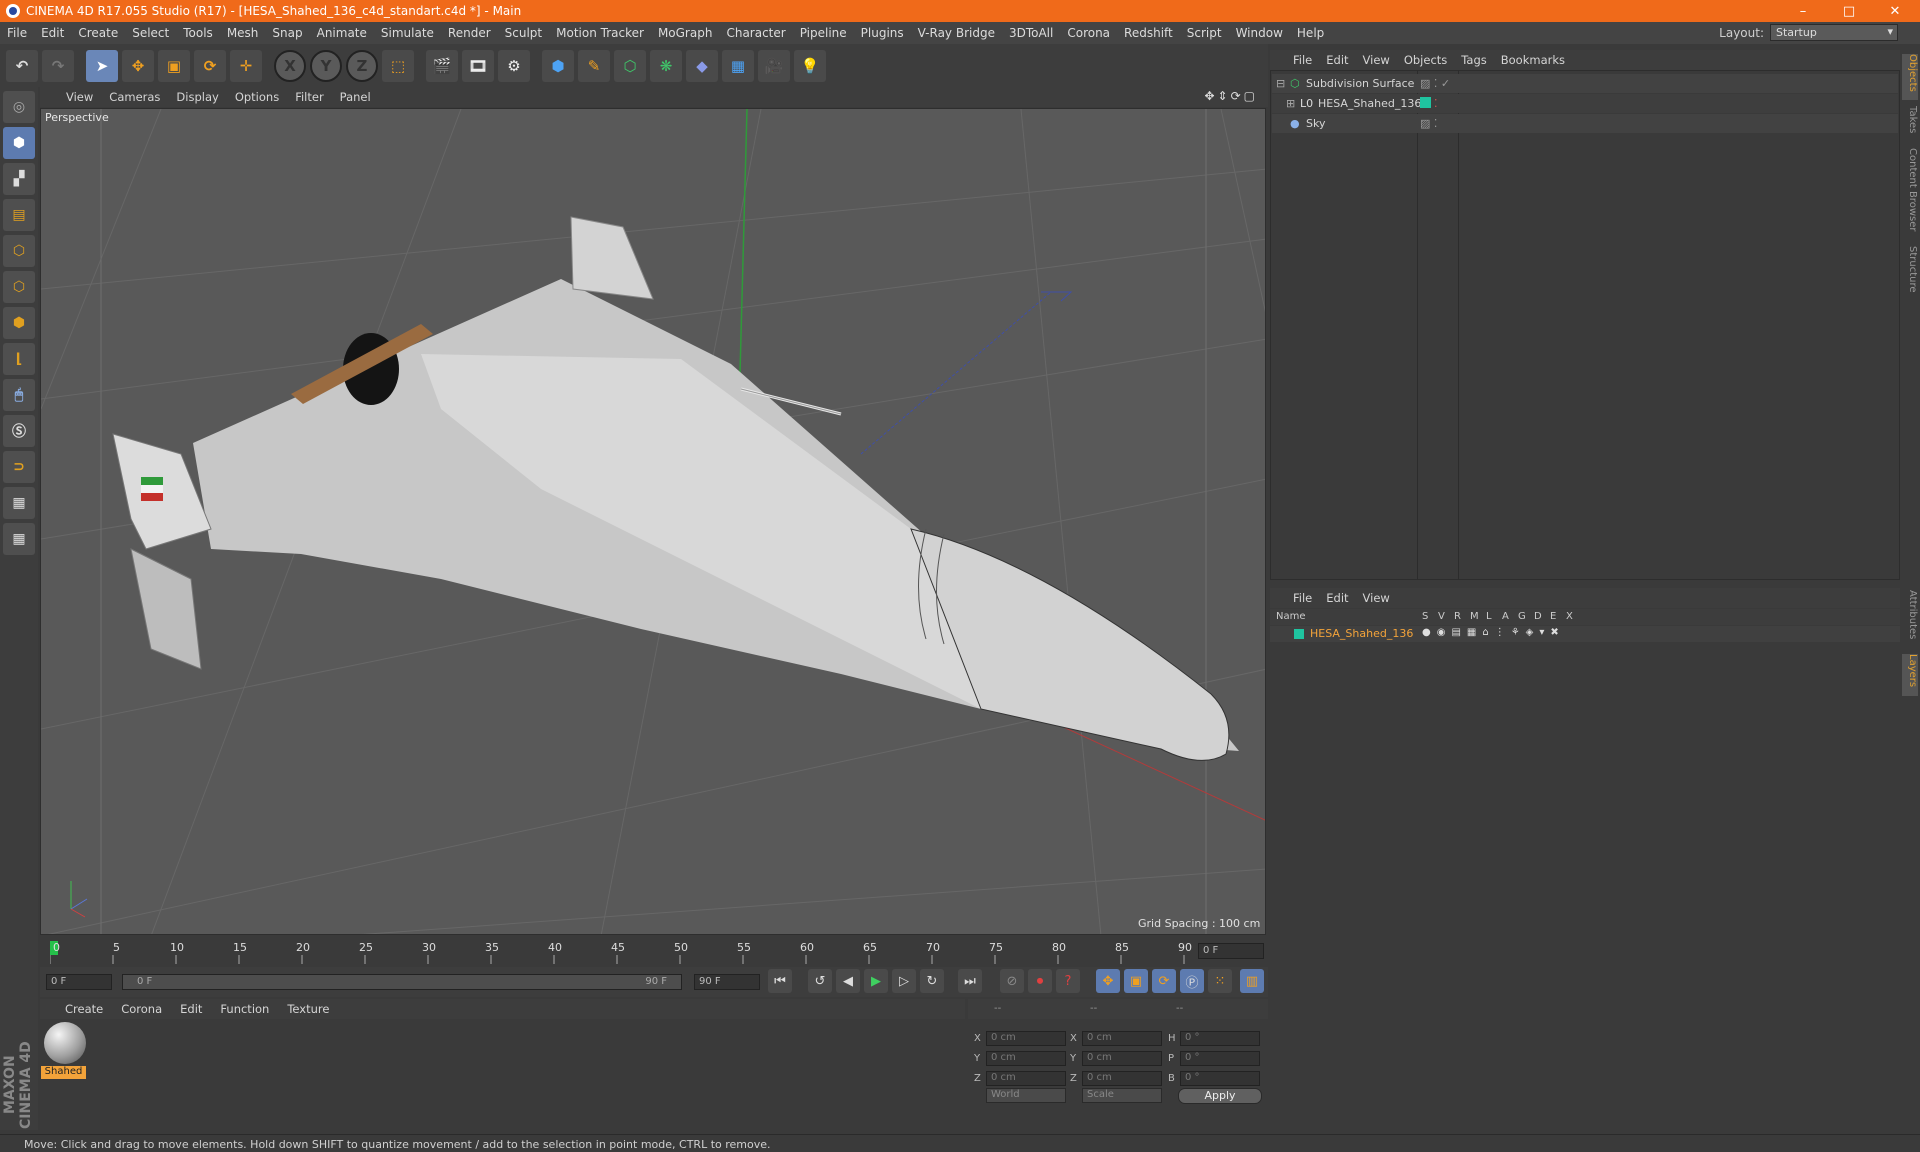 The width and height of the screenshot is (1920, 1152). I want to click on menu-character: Character, so click(755, 33).